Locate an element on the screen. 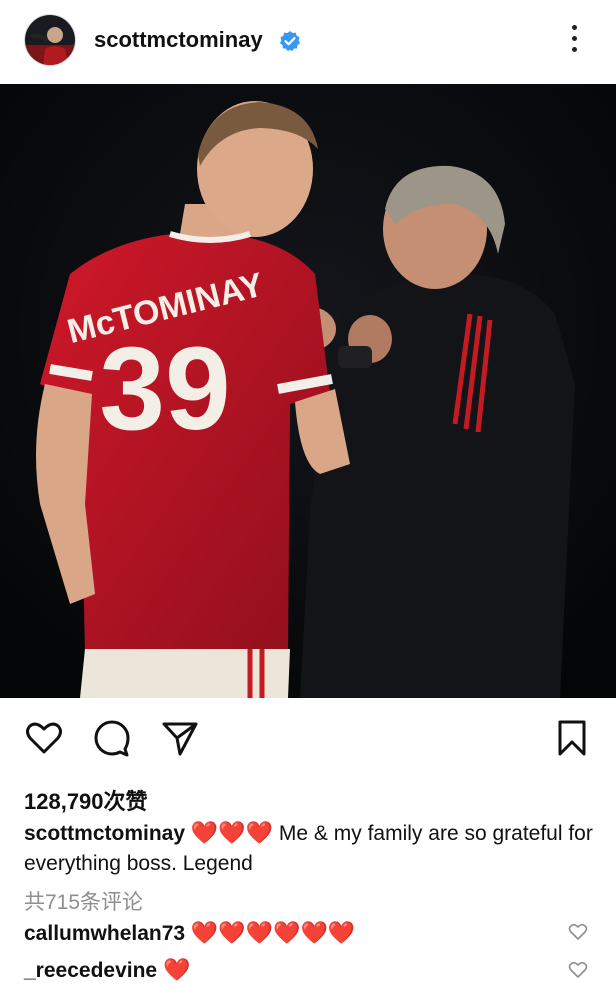  avatar-image is located at coordinates (50, 40).